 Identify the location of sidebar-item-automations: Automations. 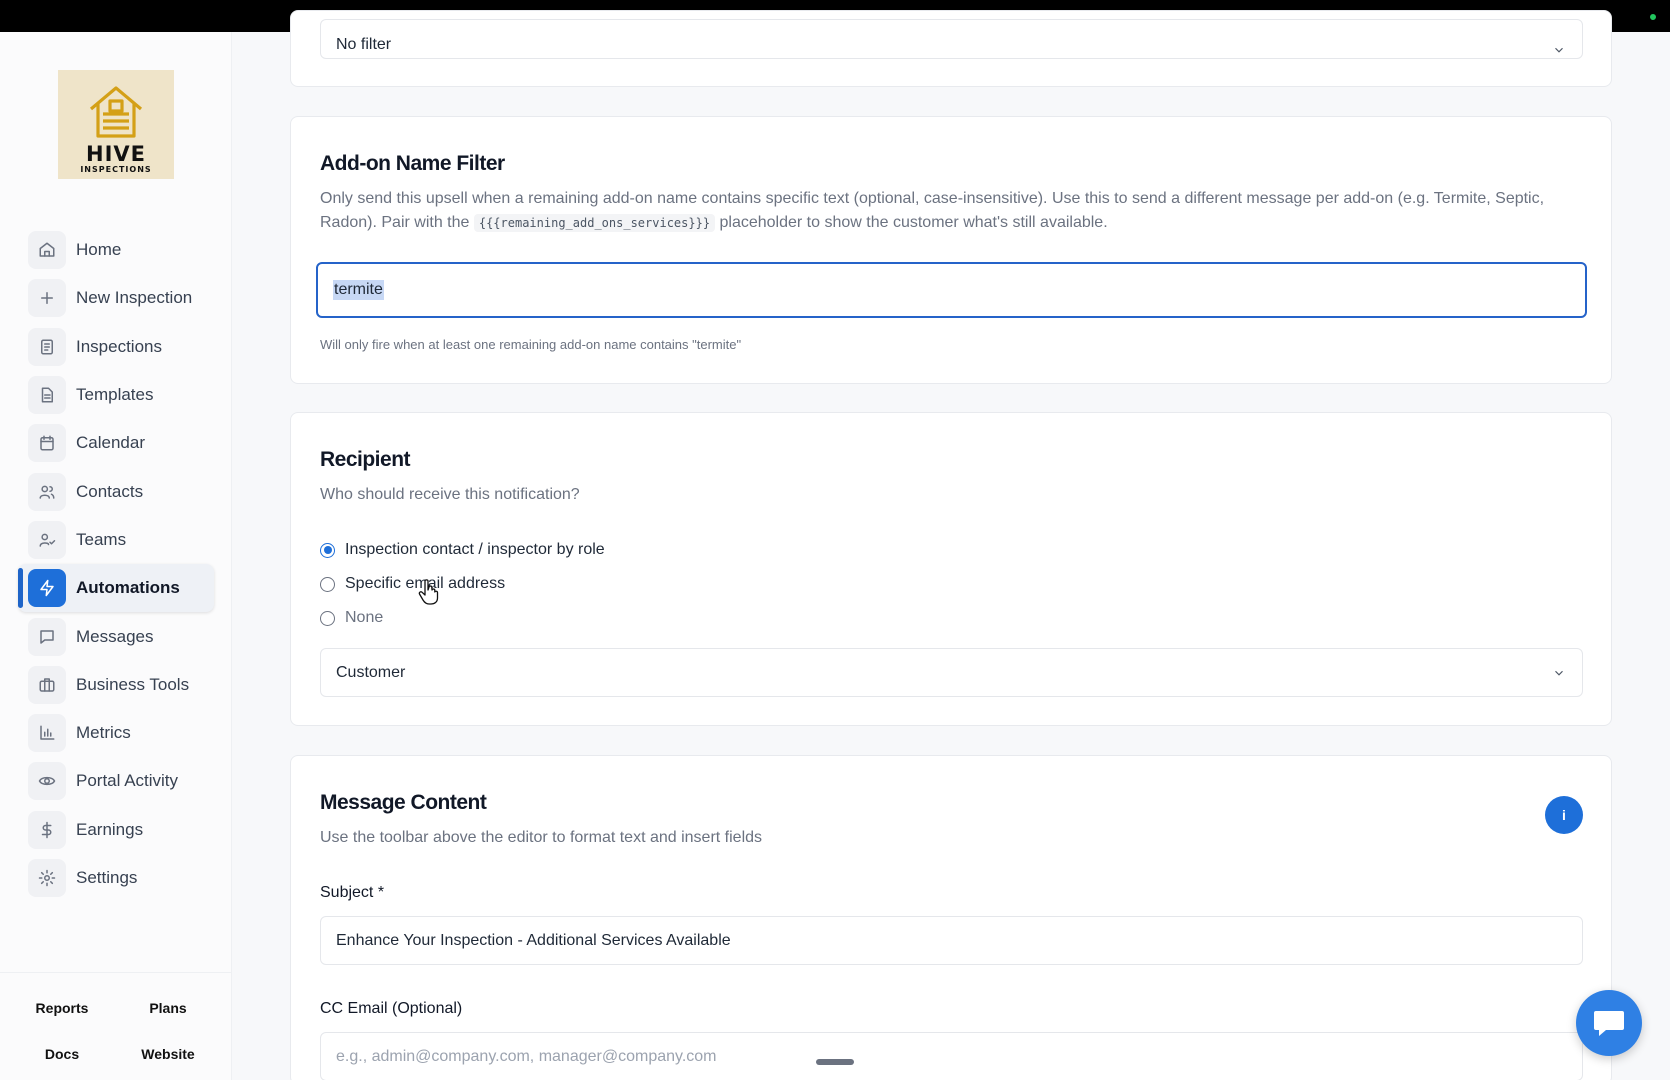
(116, 588).